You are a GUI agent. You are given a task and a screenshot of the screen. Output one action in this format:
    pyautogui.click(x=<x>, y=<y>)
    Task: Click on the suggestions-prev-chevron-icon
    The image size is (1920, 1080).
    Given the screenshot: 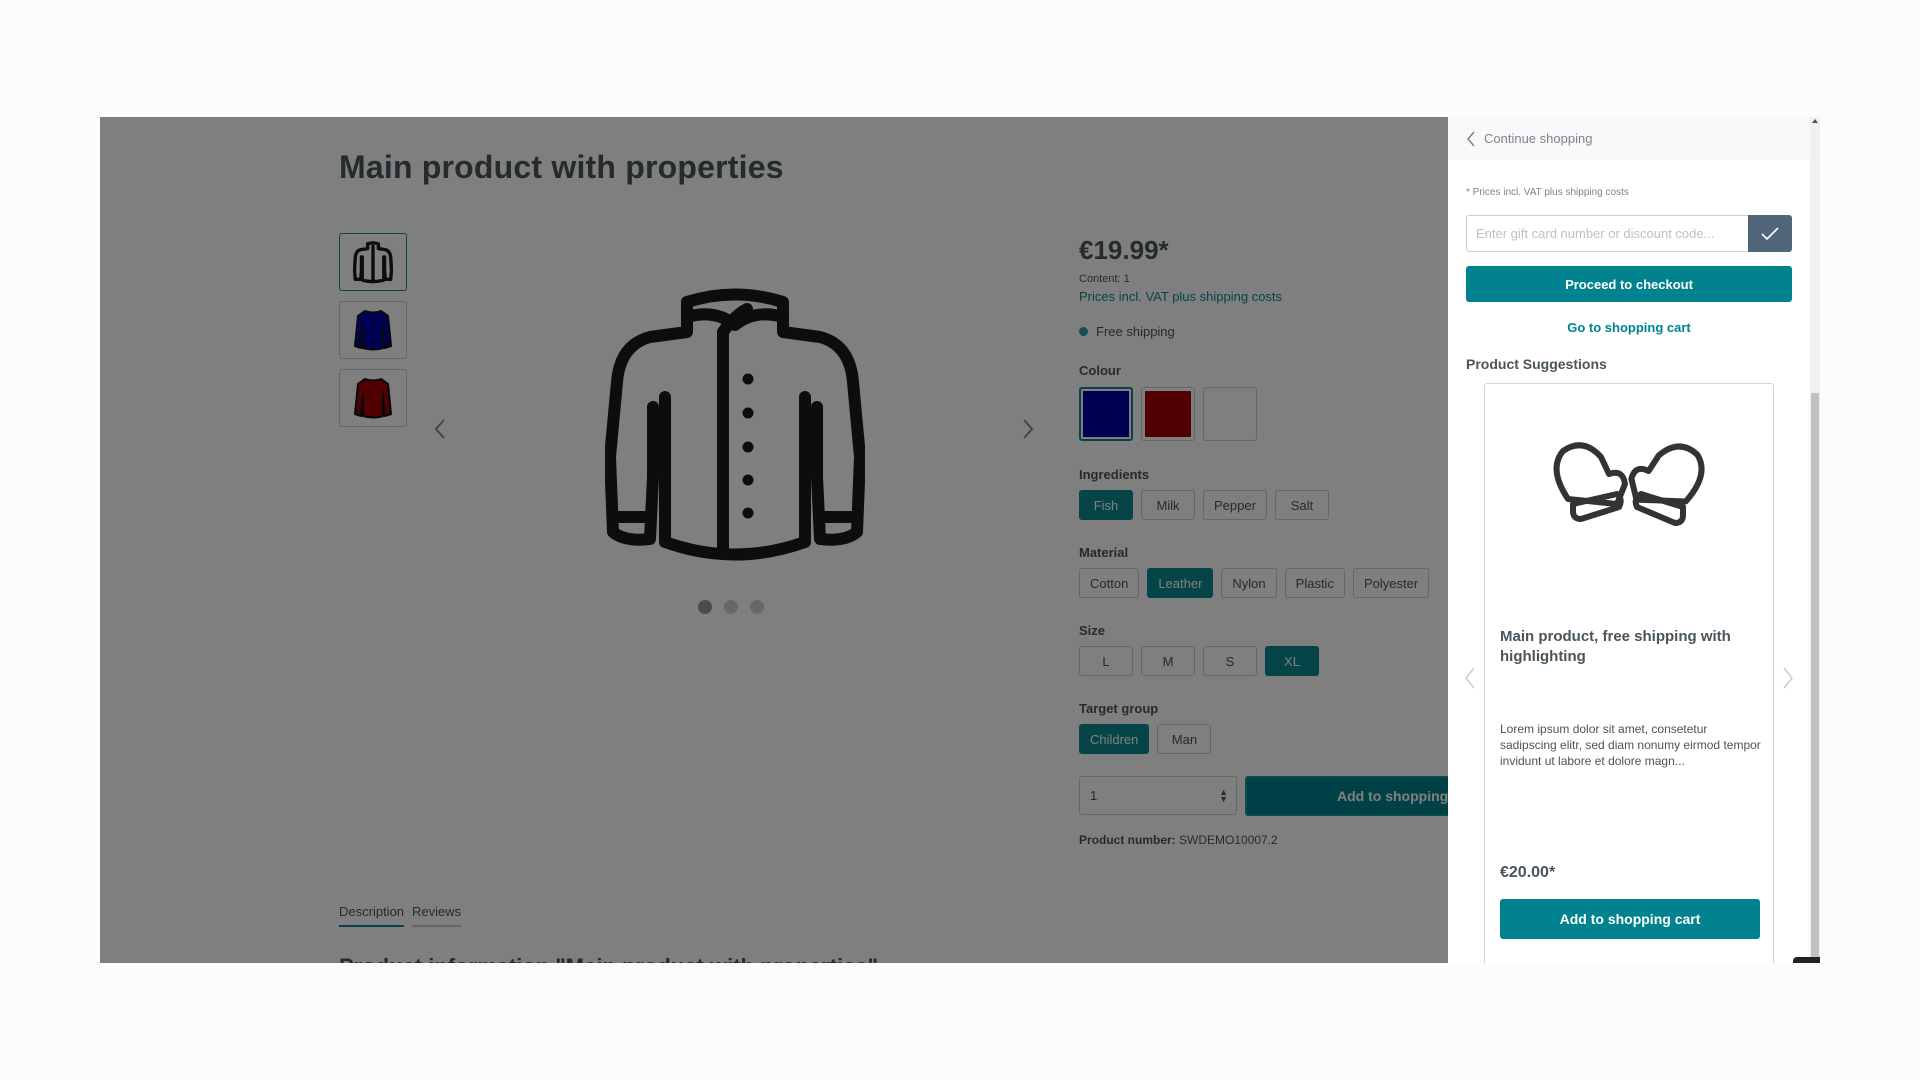 What is the action you would take?
    pyautogui.click(x=1470, y=678)
    